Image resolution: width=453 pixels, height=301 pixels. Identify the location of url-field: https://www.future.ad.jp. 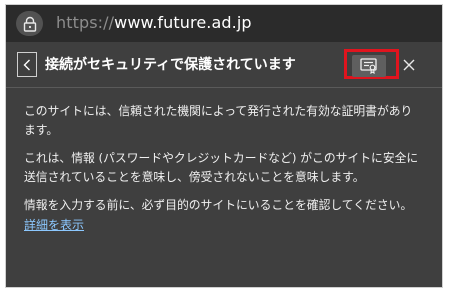
(154, 22).